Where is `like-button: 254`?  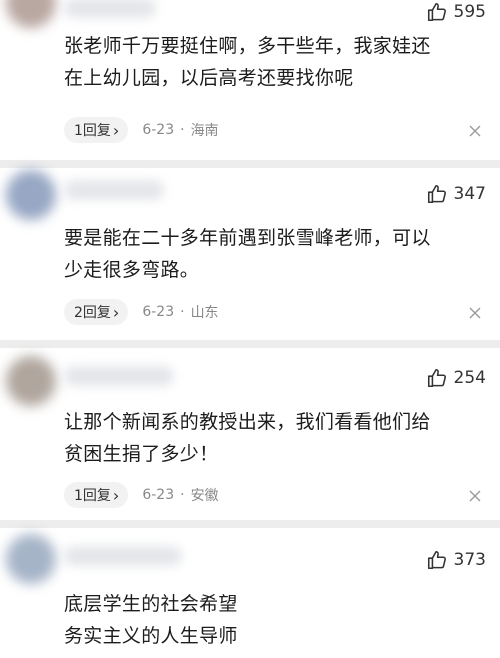
like-button: 254 is located at coordinates (456, 378).